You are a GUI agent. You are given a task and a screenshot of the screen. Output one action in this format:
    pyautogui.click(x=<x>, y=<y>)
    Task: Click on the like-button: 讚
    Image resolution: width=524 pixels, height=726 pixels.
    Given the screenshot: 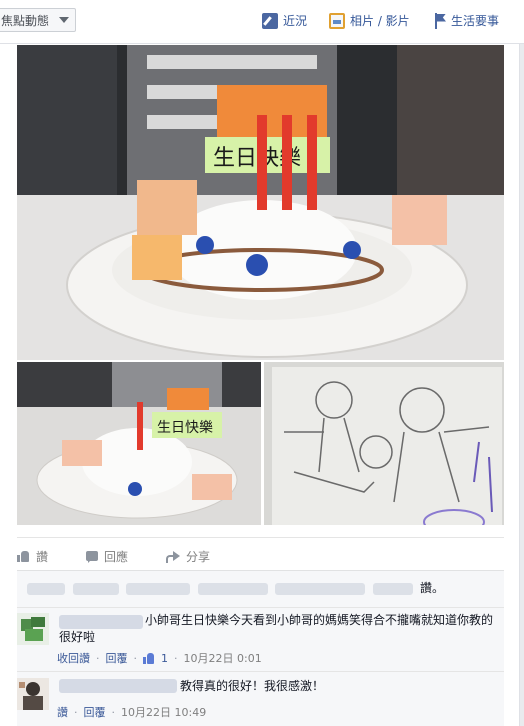 What is the action you would take?
    pyautogui.click(x=32, y=556)
    